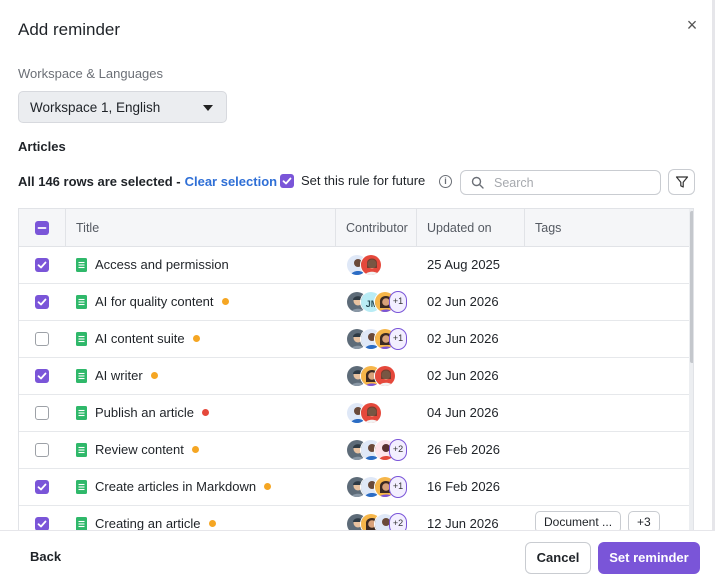  I want to click on column-header-tags: Tags, so click(542, 228).